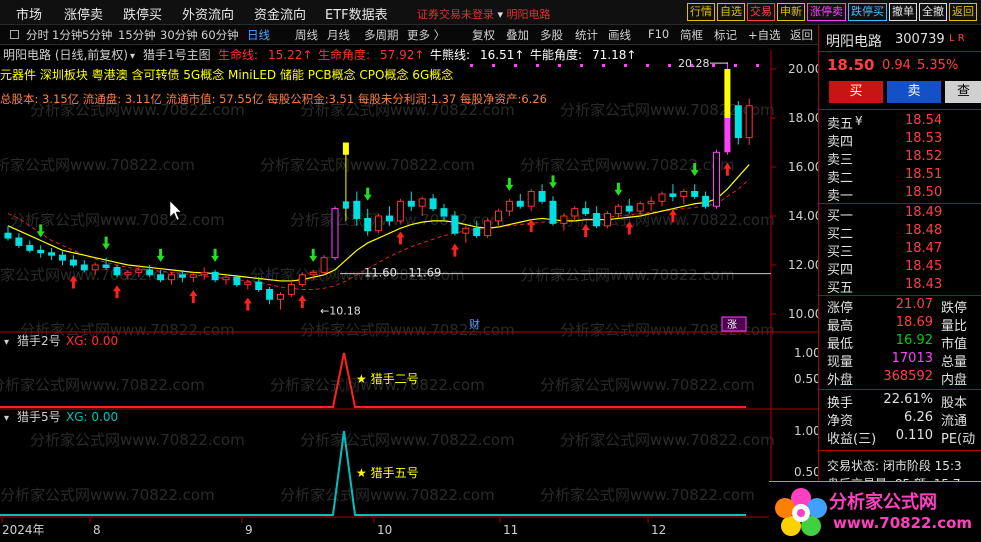 The height and width of the screenshot is (542, 981). I want to click on bid-row: 买四 18.45, so click(904, 268).